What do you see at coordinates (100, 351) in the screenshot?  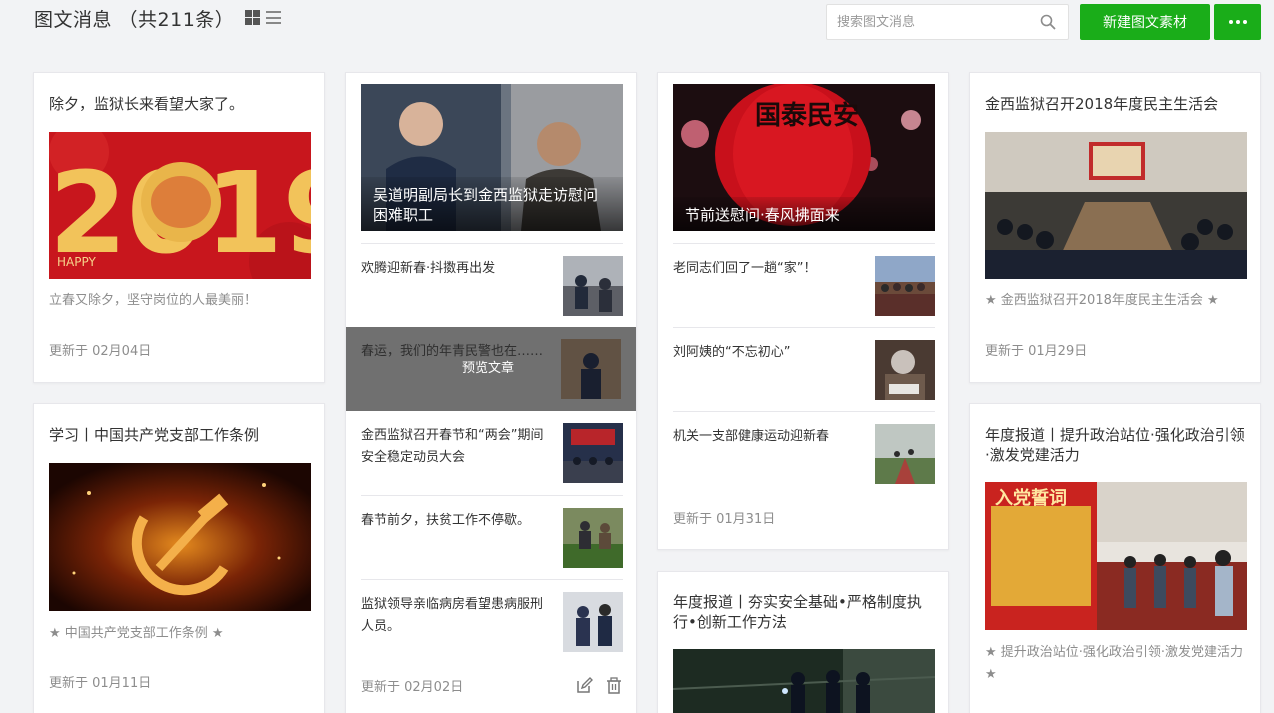 I see `article-update-date: 更新于 02月04日` at bounding box center [100, 351].